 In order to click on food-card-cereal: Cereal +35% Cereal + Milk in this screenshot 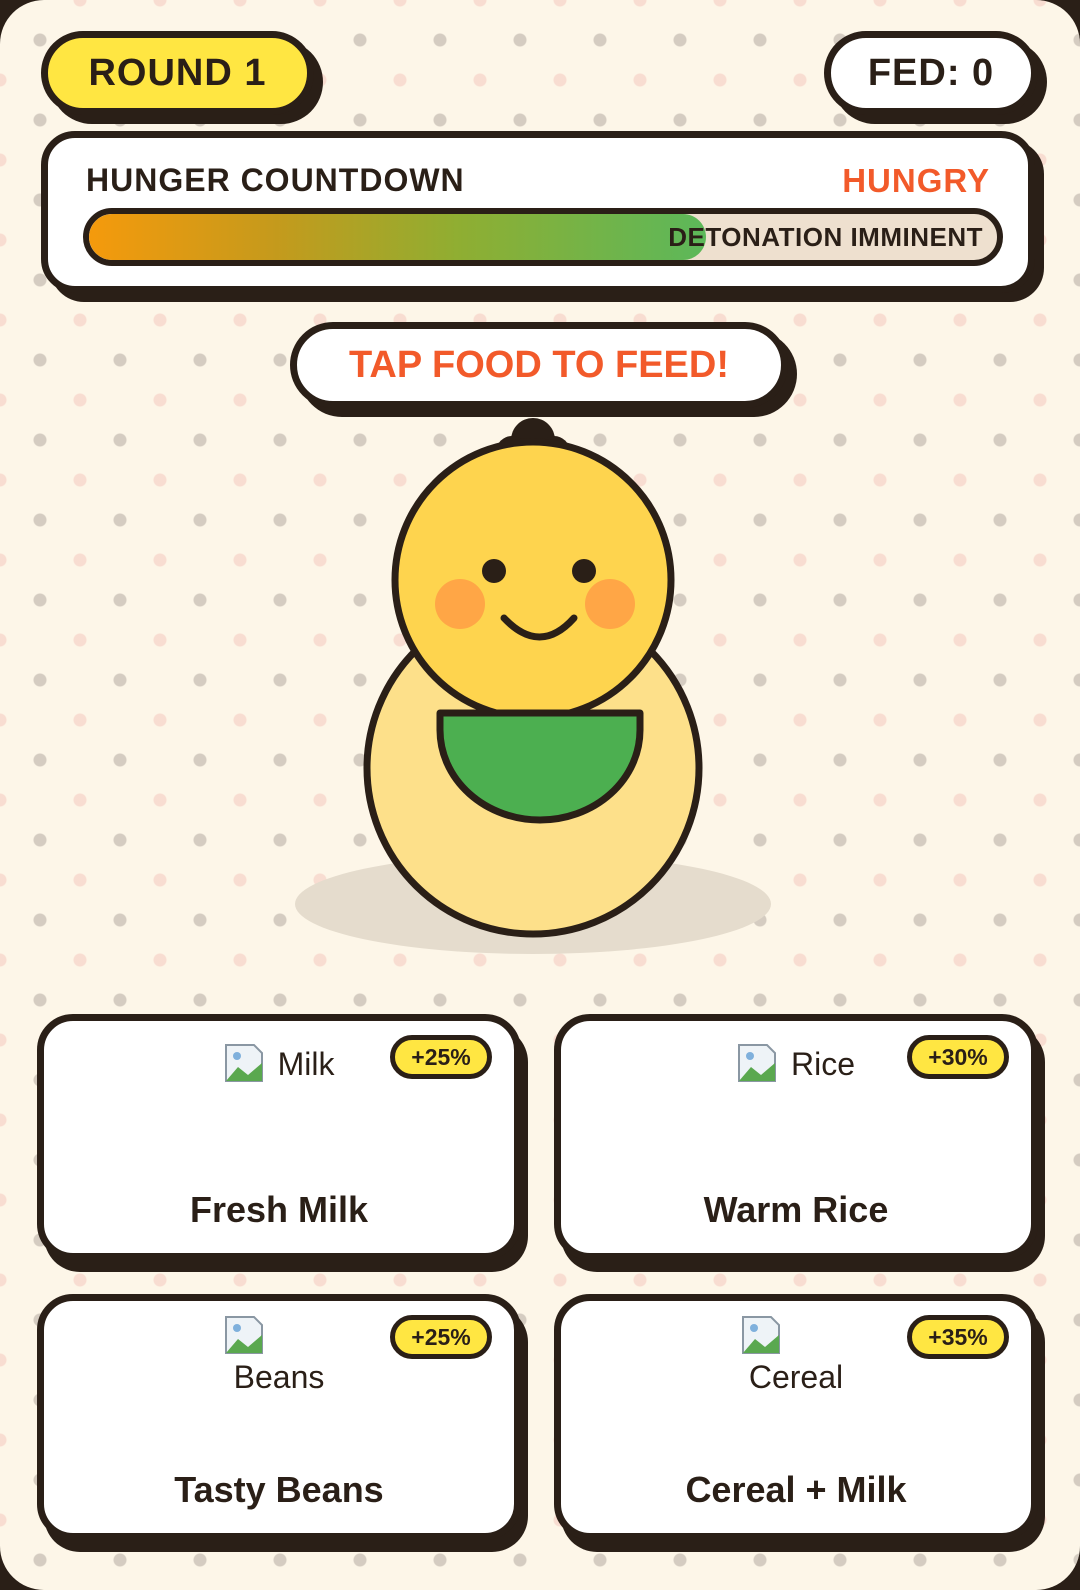, I will do `click(796, 1417)`.